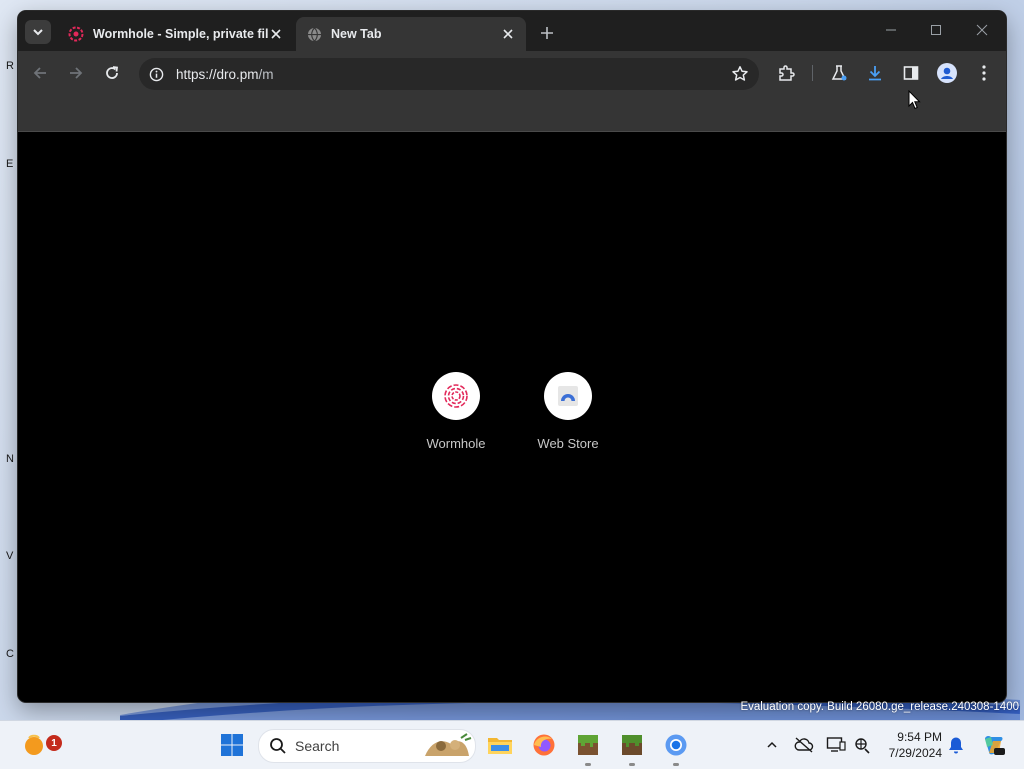 This screenshot has width=1024, height=769. I want to click on chevron-up-icon, so click(772, 744).